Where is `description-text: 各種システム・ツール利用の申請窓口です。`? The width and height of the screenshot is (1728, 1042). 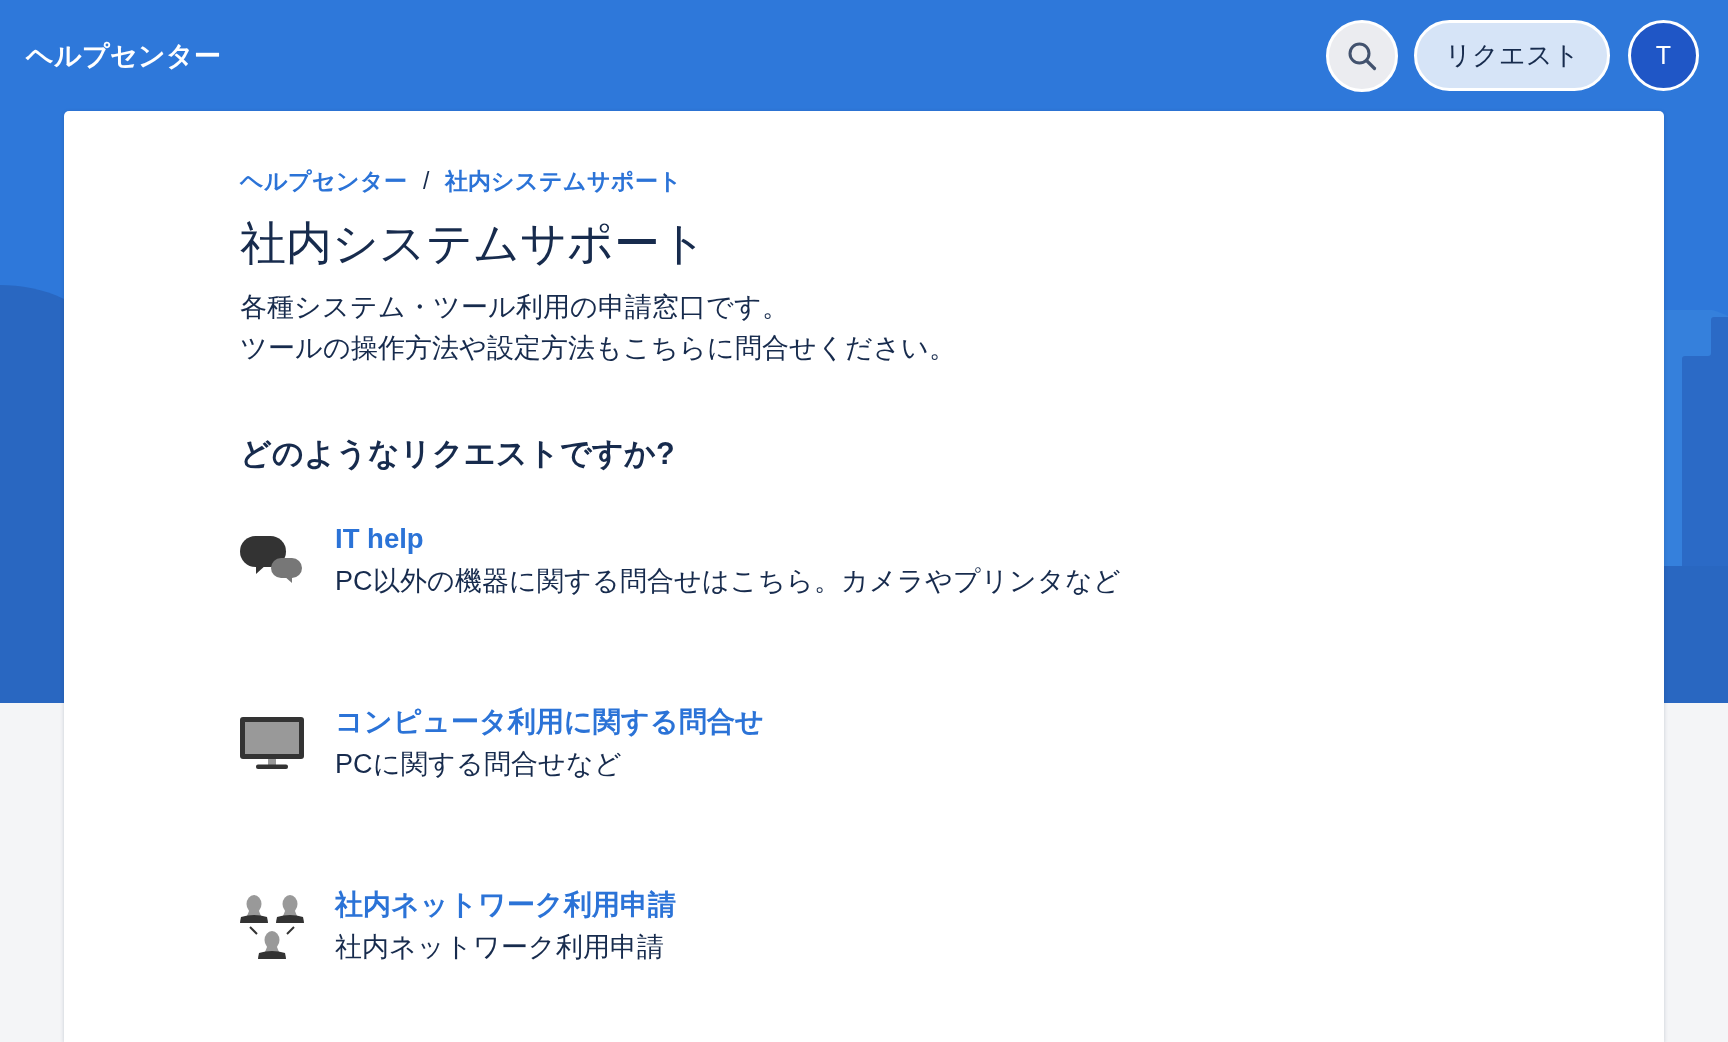
description-text: 各種システム・ツール利用の申請窓口です。 is located at coordinates (515, 307).